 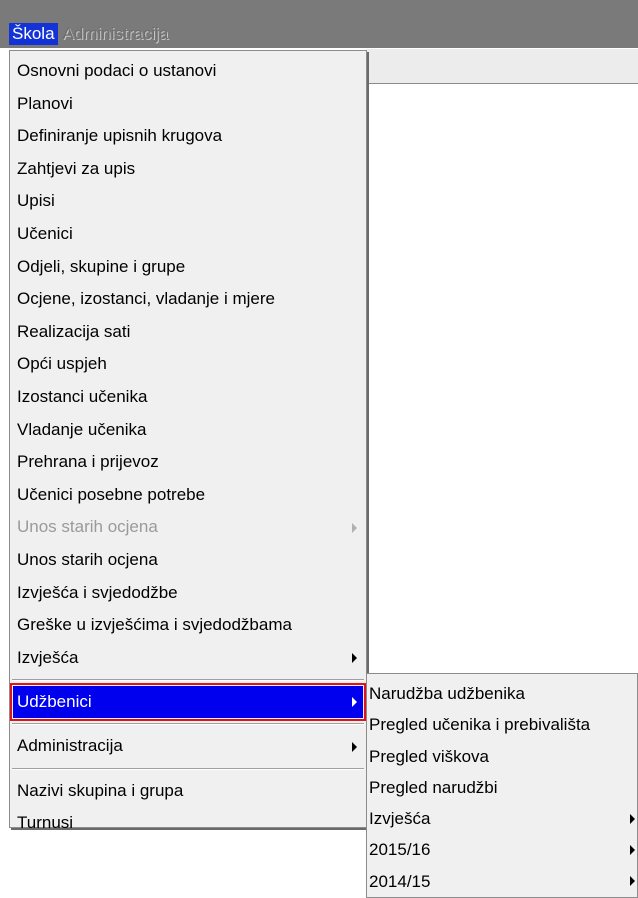 I want to click on menu-item-realizacija-sati: Realizacija sati, so click(x=188, y=332).